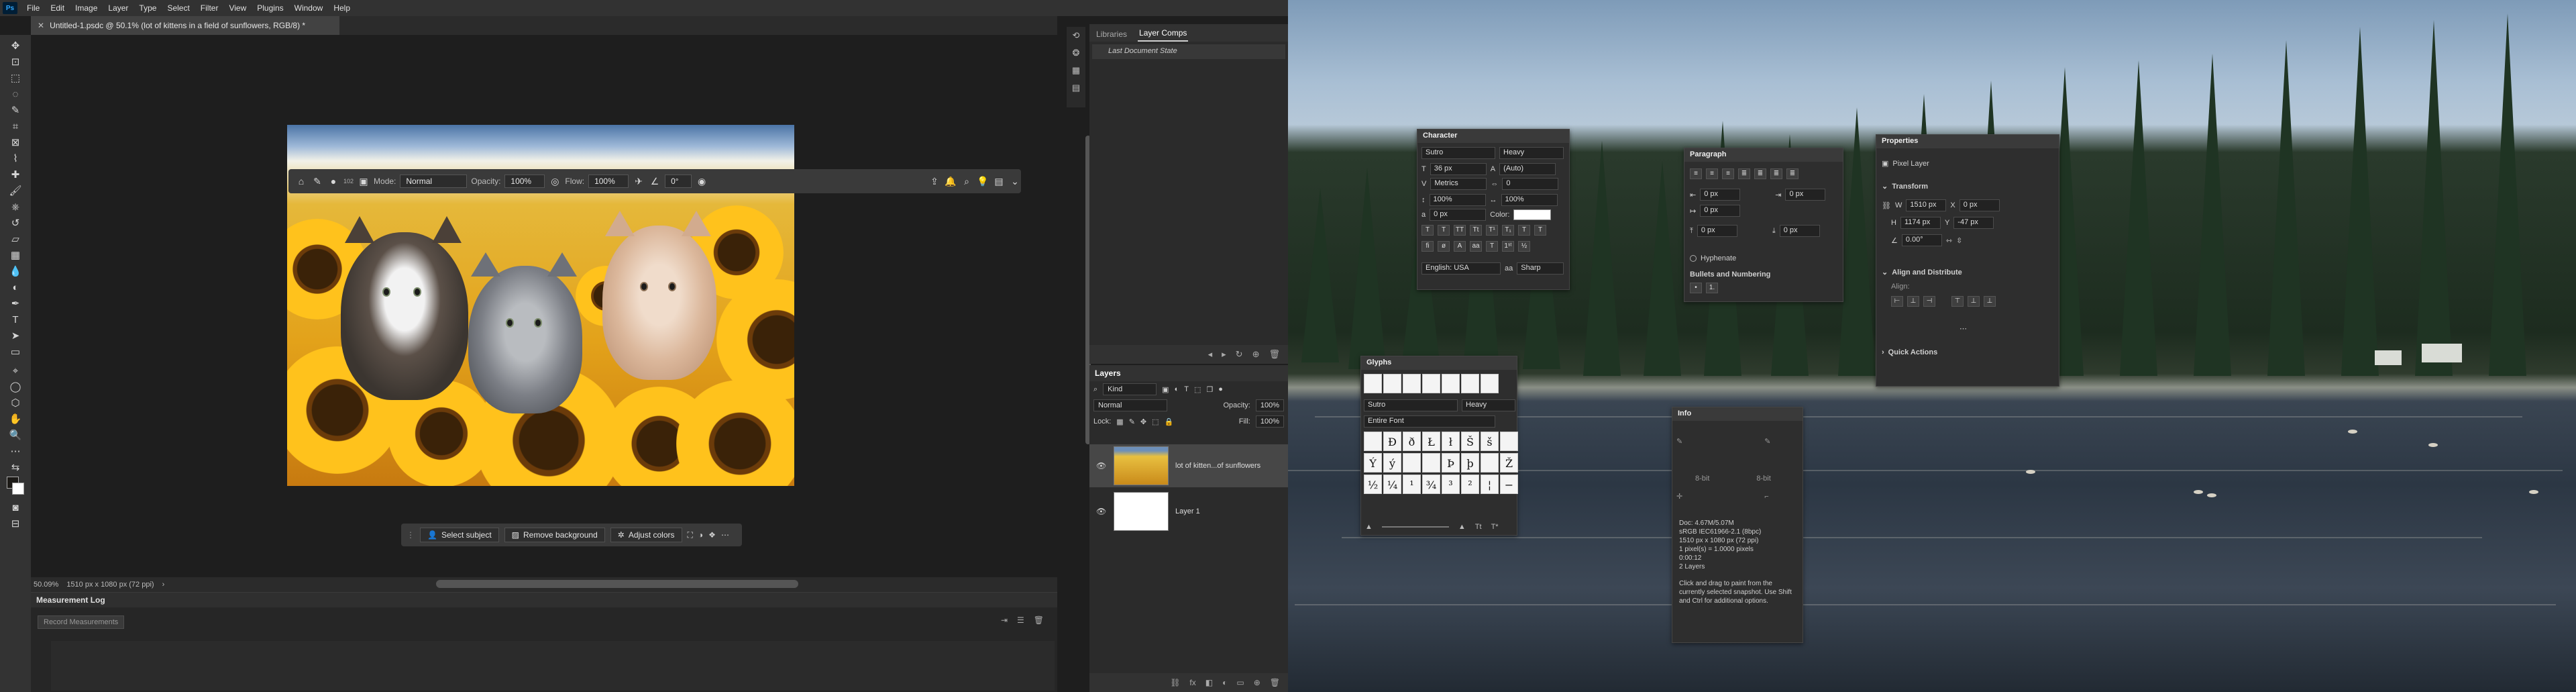 Image resolution: width=2576 pixels, height=692 pixels. Describe the element at coordinates (1015, 181) in the screenshot. I see `chevron-down-icon: ⌄` at that location.